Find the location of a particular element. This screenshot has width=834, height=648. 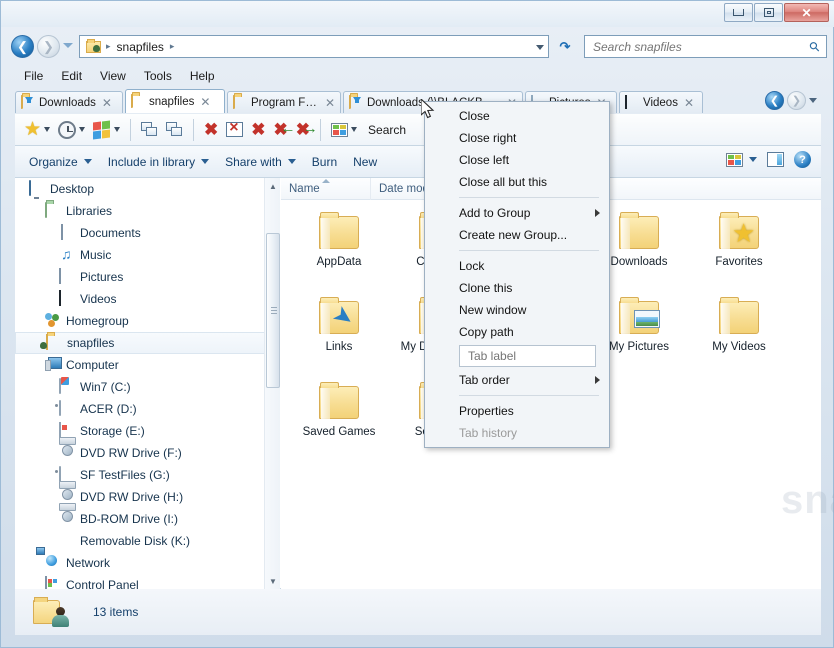

tree-item-win7-c: Win7 (C:) is located at coordinates (147, 387).